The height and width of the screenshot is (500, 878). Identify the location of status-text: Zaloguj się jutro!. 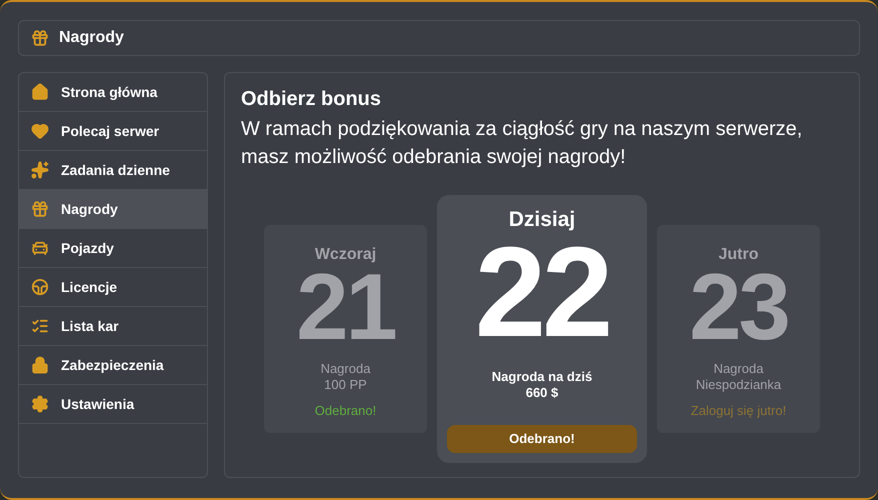
(738, 411).